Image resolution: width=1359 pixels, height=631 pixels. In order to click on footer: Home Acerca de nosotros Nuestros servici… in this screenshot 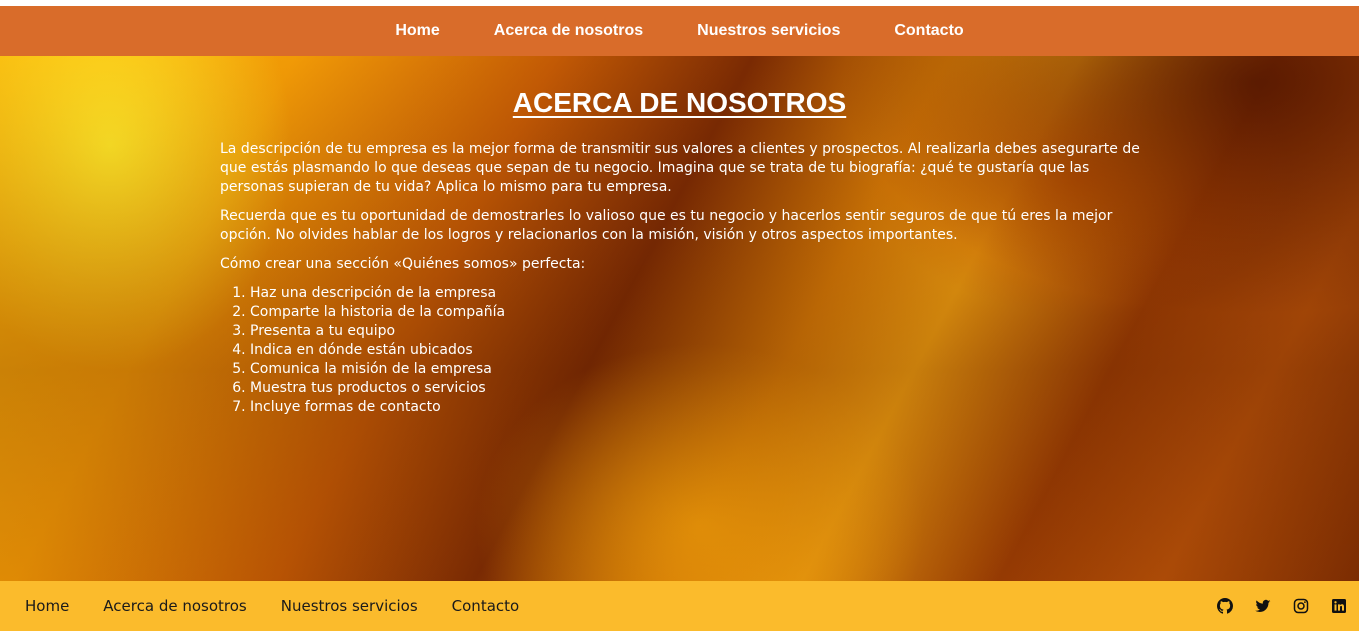, I will do `click(679, 606)`.